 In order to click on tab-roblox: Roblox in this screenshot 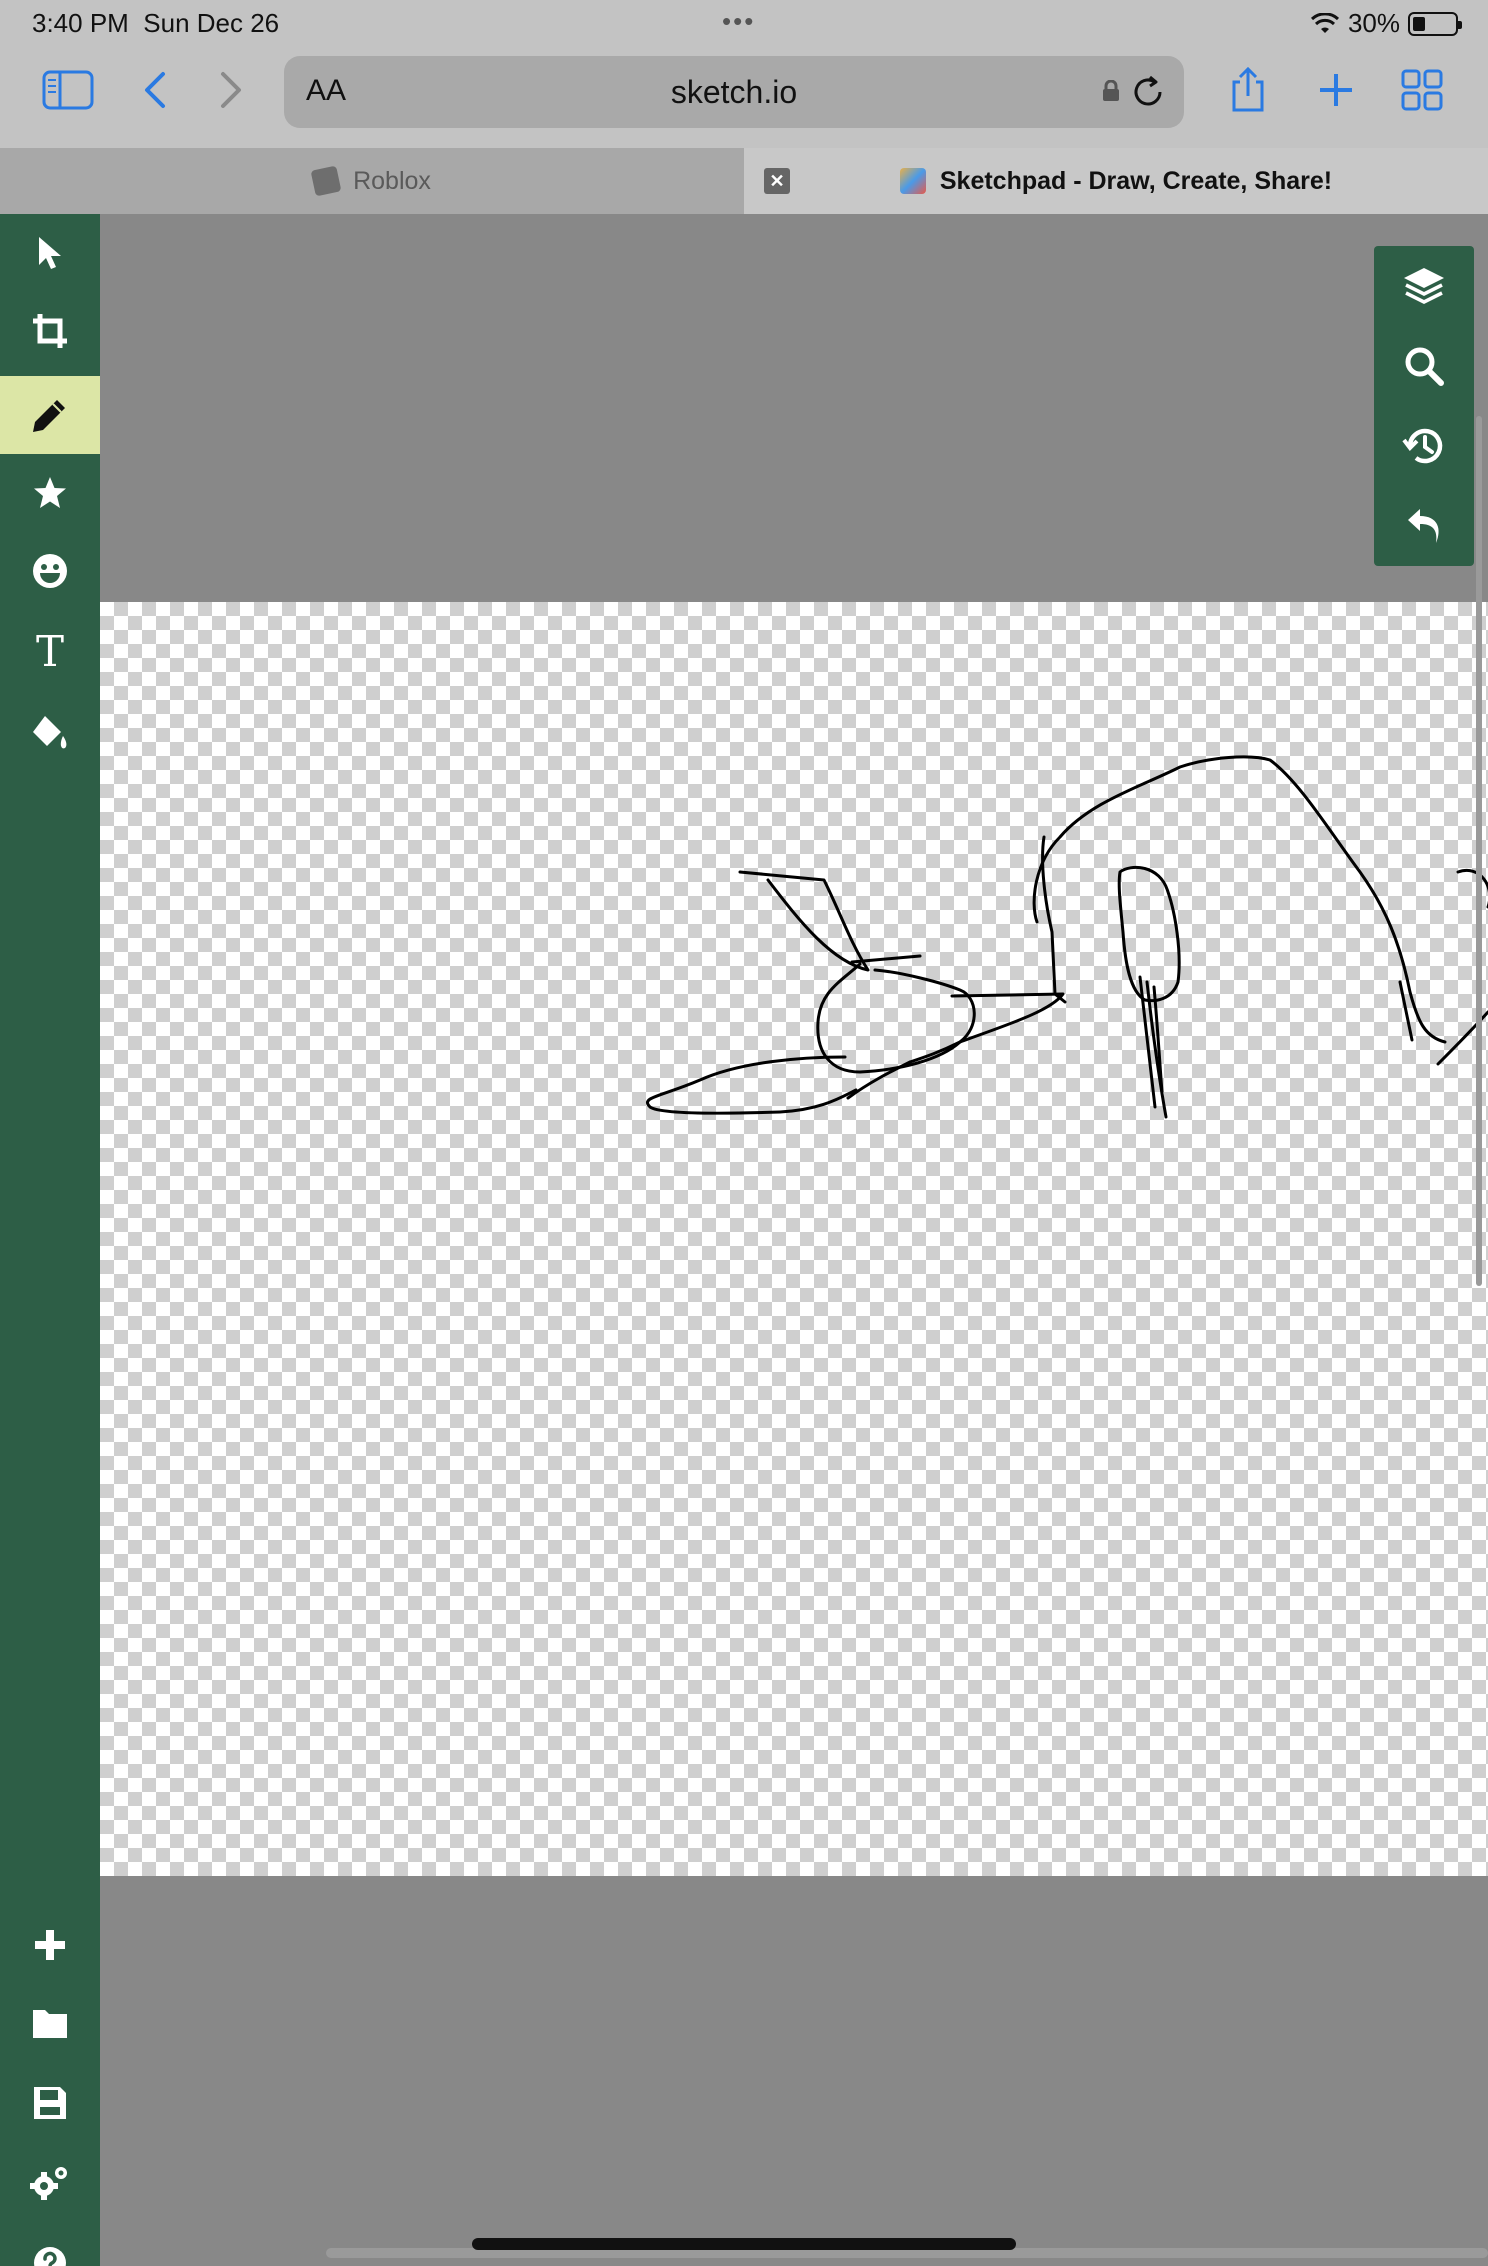, I will do `click(372, 181)`.